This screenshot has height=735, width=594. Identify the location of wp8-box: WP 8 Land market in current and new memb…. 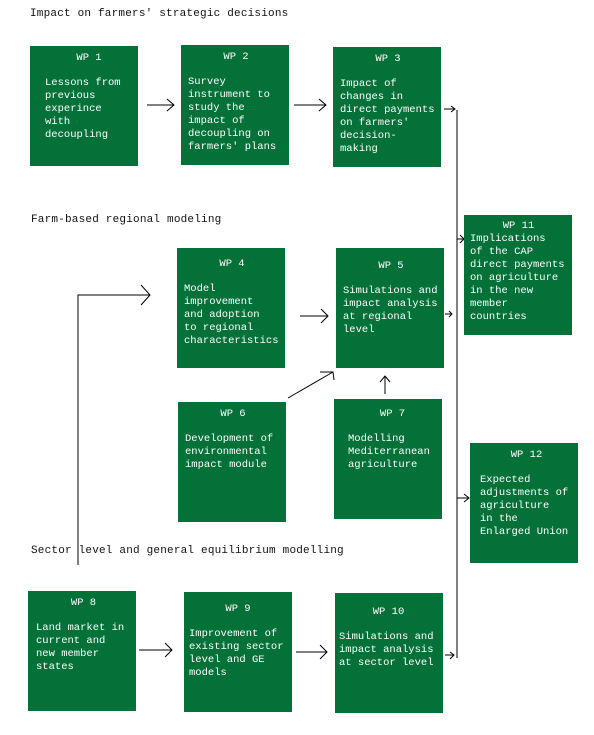
(82, 651).